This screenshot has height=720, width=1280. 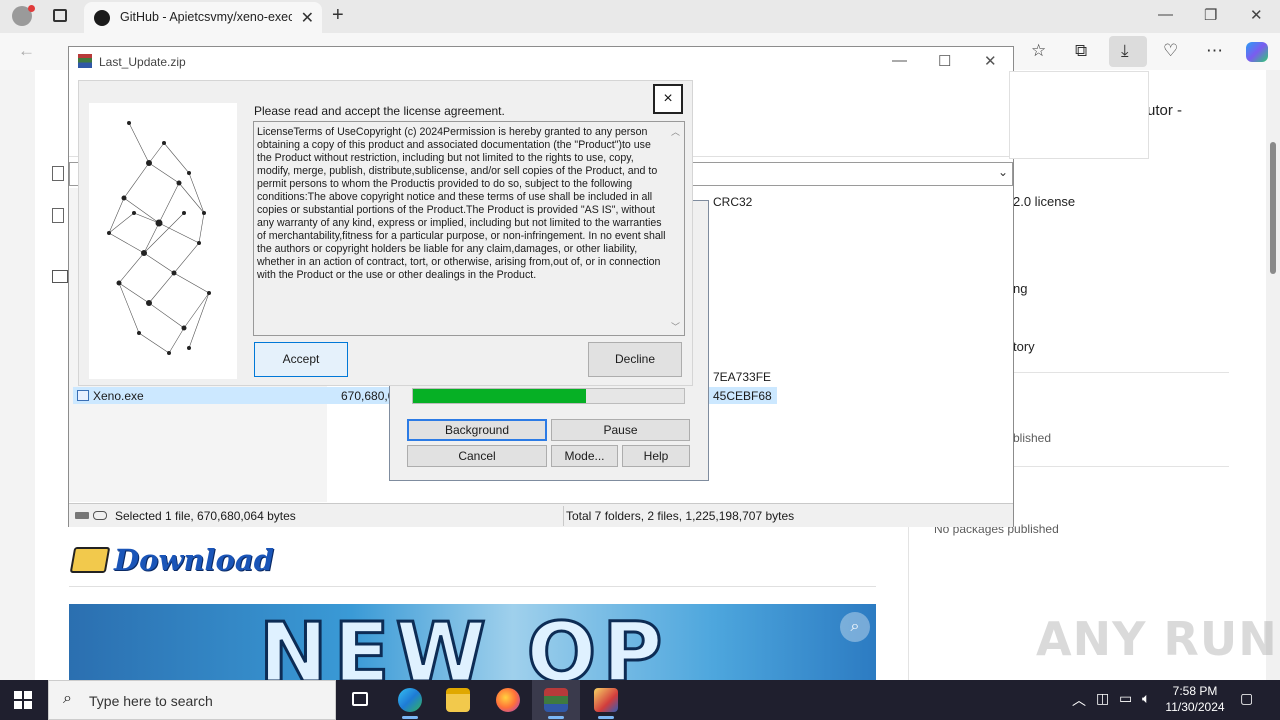 I want to click on page-left-icons, so click(x=53, y=200).